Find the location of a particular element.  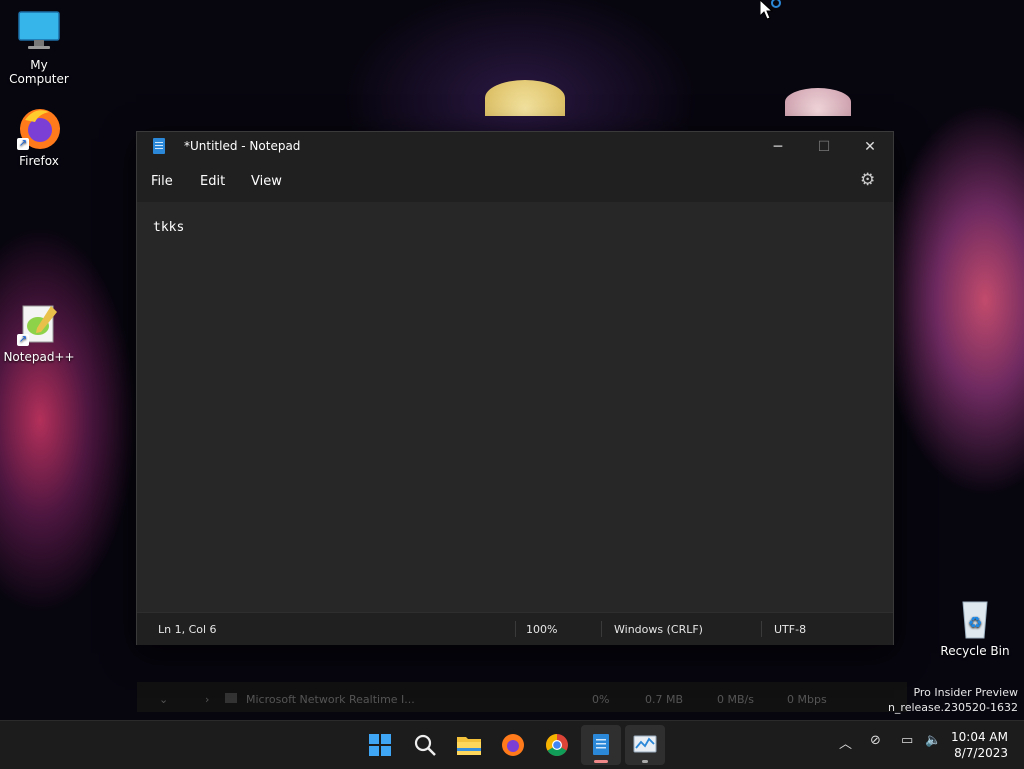

status-bar: Ln 1, Col 6 100% Windows (CRLF) UTF-8 is located at coordinates (515, 628).